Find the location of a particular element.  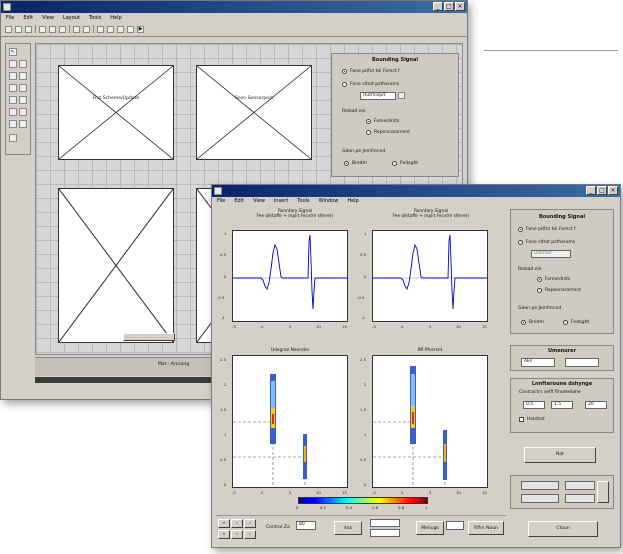

popup-tool-icon is located at coordinates (13, 100).